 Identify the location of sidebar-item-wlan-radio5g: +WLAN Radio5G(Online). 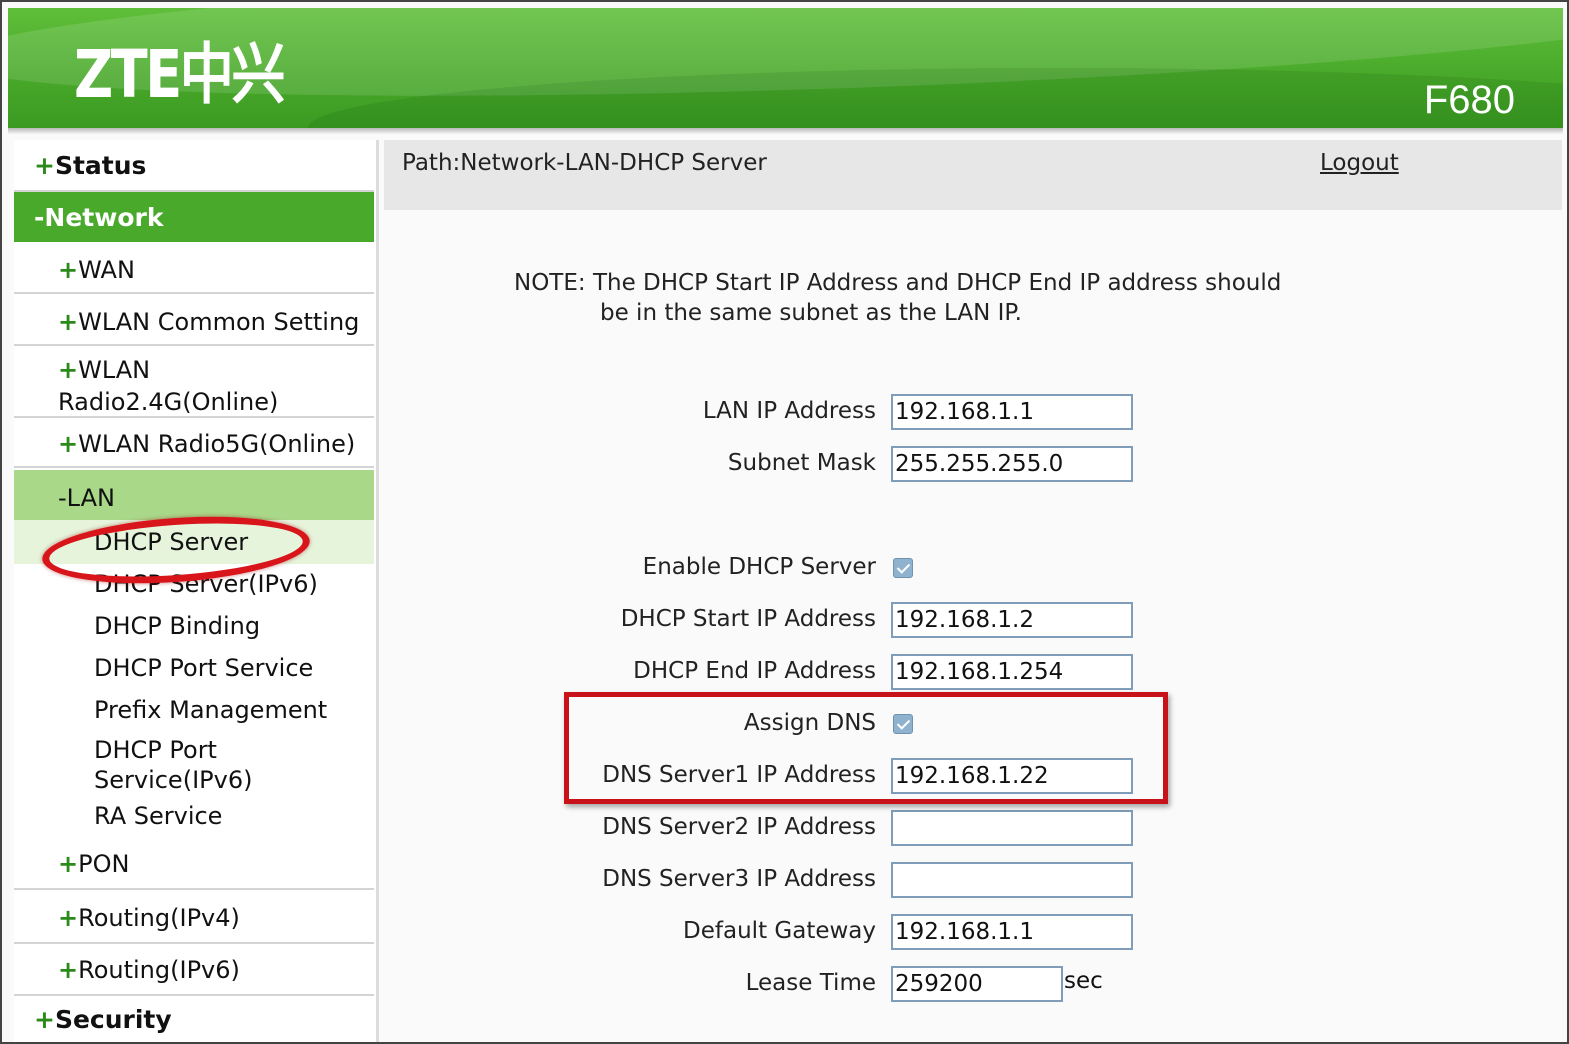
(194, 443).